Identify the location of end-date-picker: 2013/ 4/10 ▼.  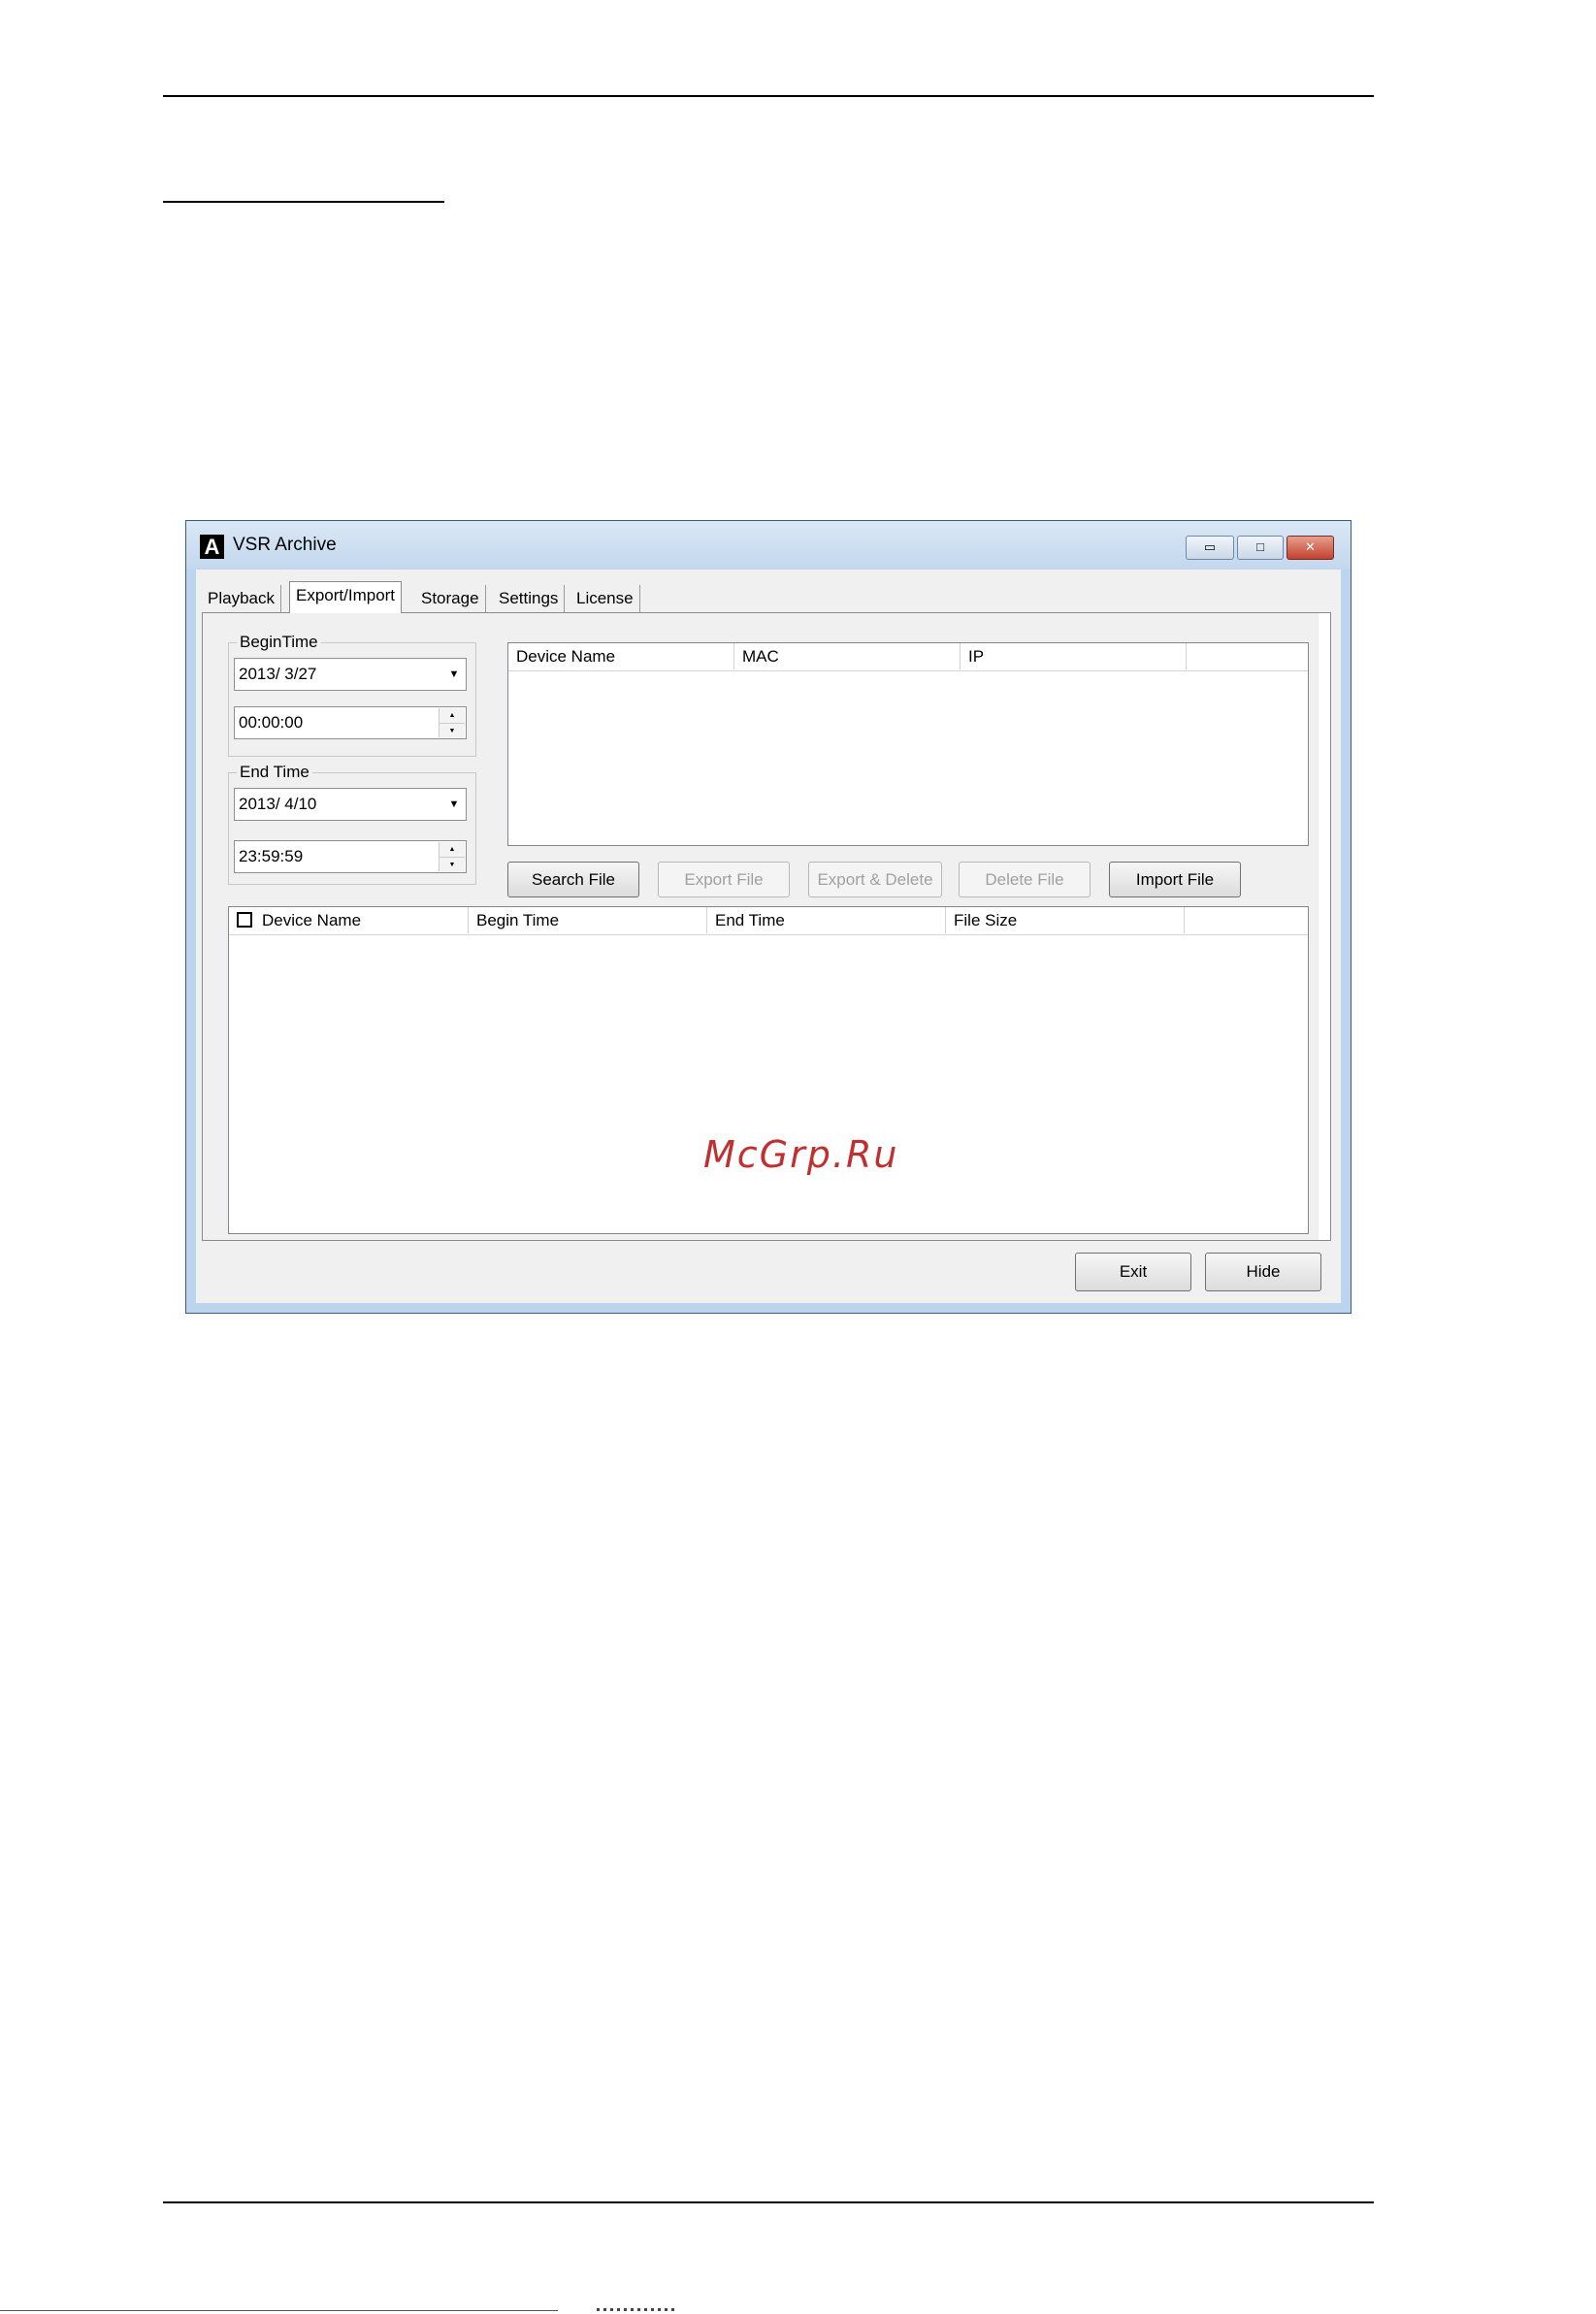
(350, 804).